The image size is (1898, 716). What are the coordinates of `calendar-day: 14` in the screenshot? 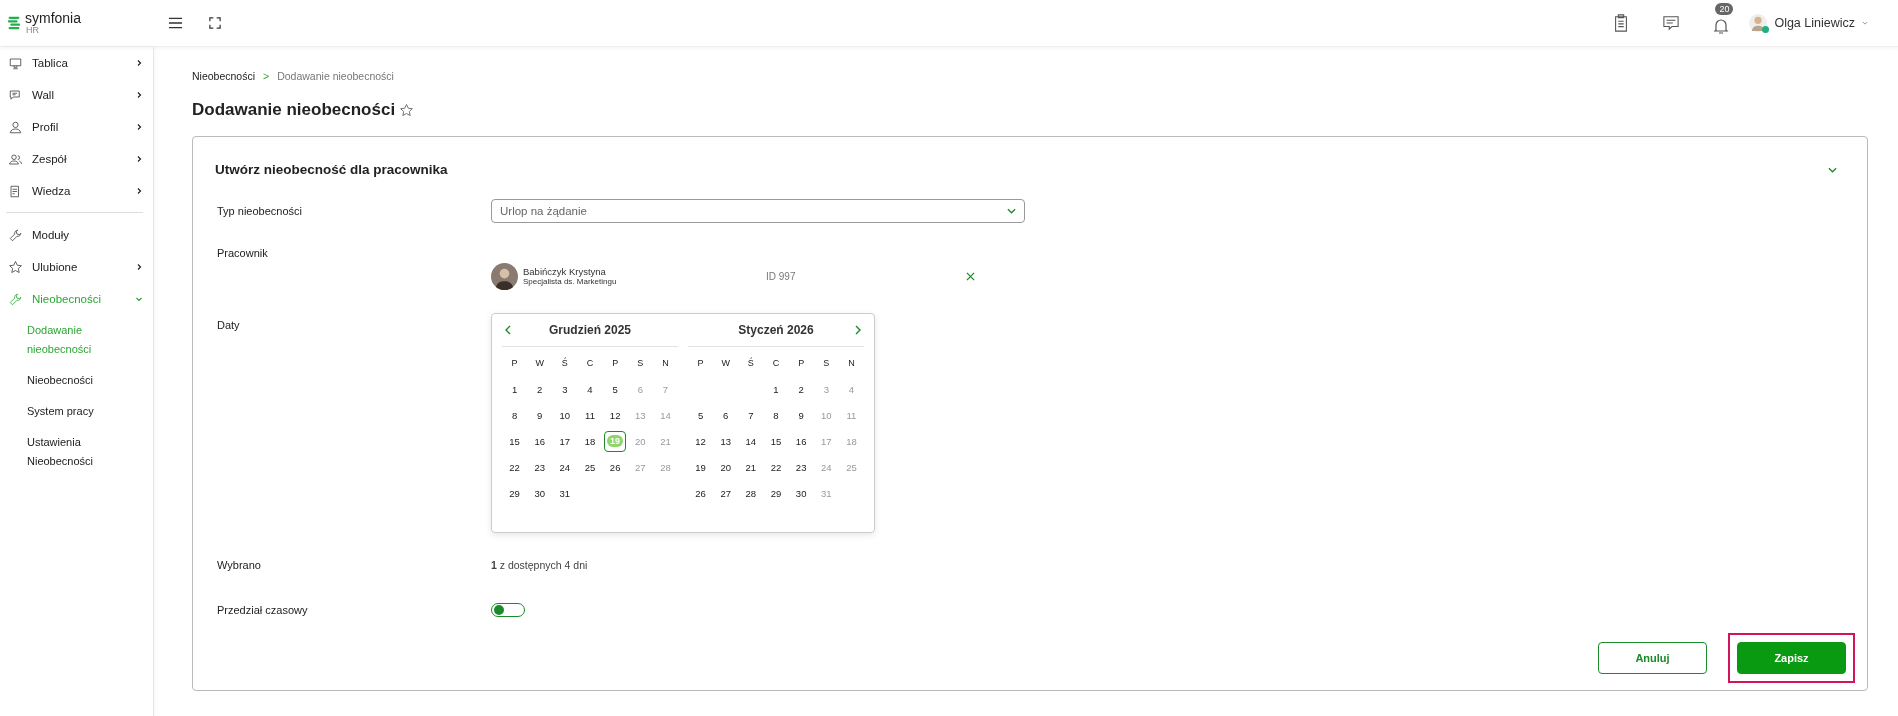 It's located at (751, 441).